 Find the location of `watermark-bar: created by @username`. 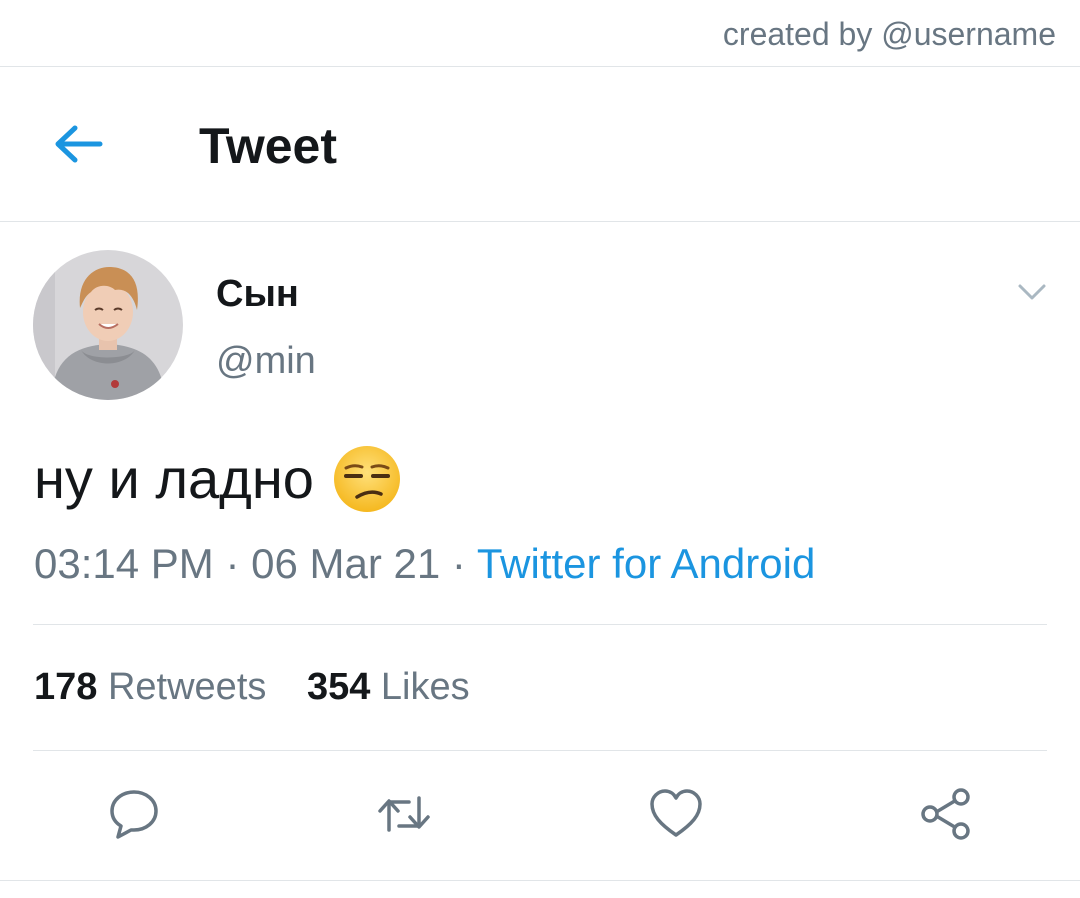

watermark-bar: created by @username is located at coordinates (540, 33).